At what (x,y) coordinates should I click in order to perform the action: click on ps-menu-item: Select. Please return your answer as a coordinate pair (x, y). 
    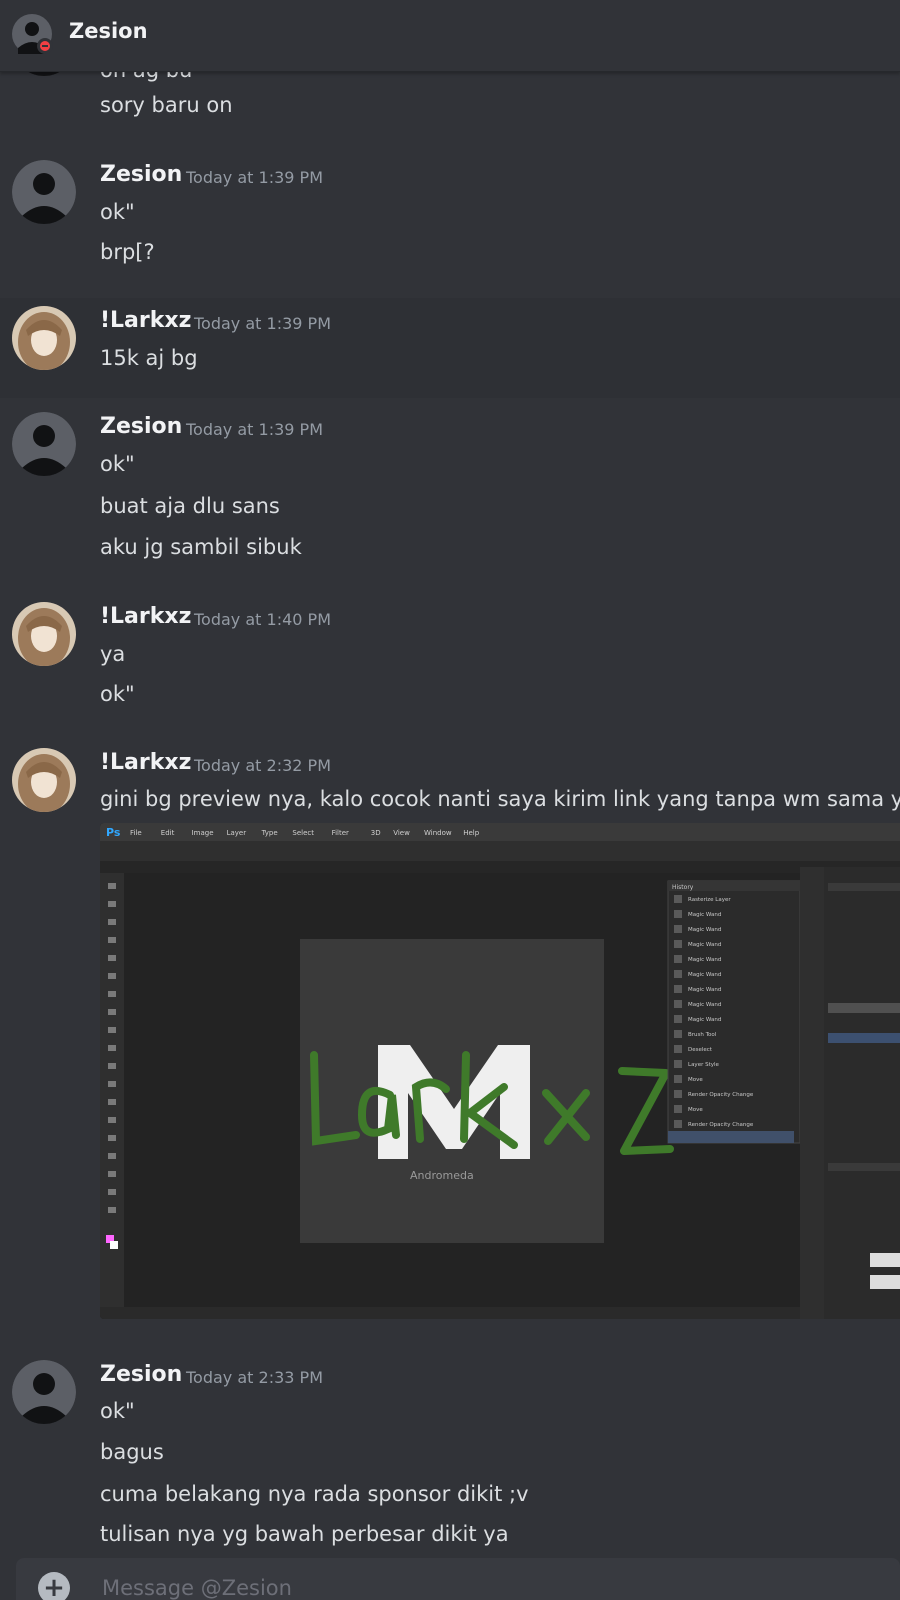
    Looking at the image, I should click on (303, 833).